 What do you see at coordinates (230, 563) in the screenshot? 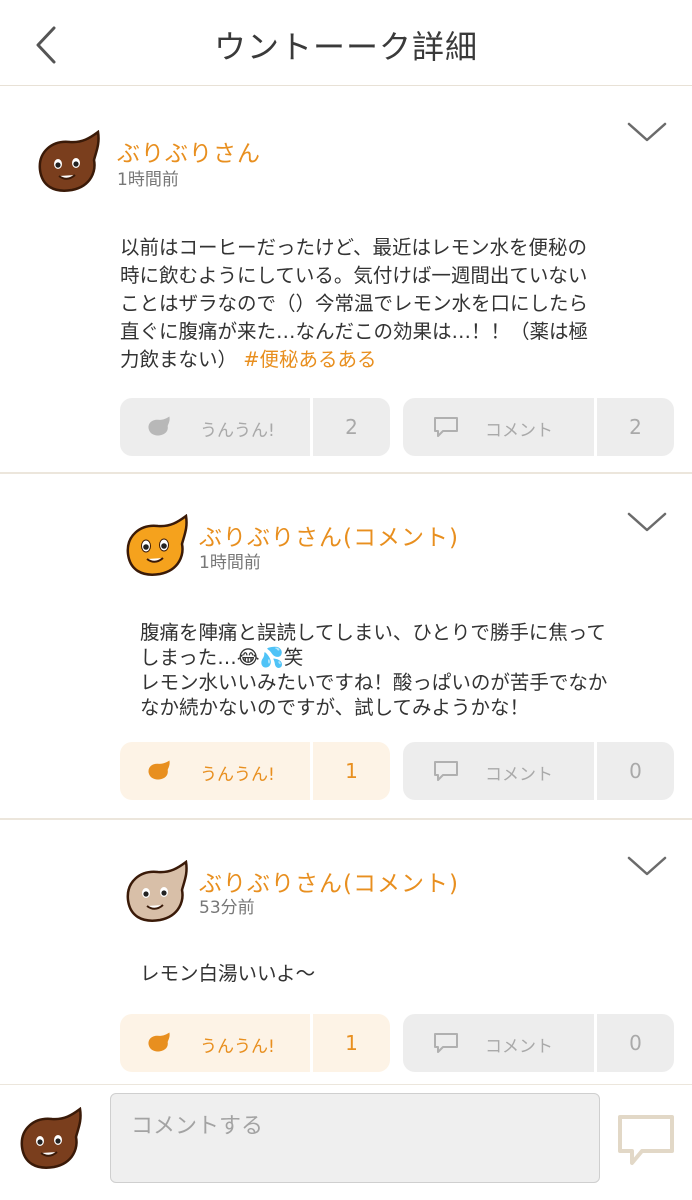
I see `comment-time: 1時間前` at bounding box center [230, 563].